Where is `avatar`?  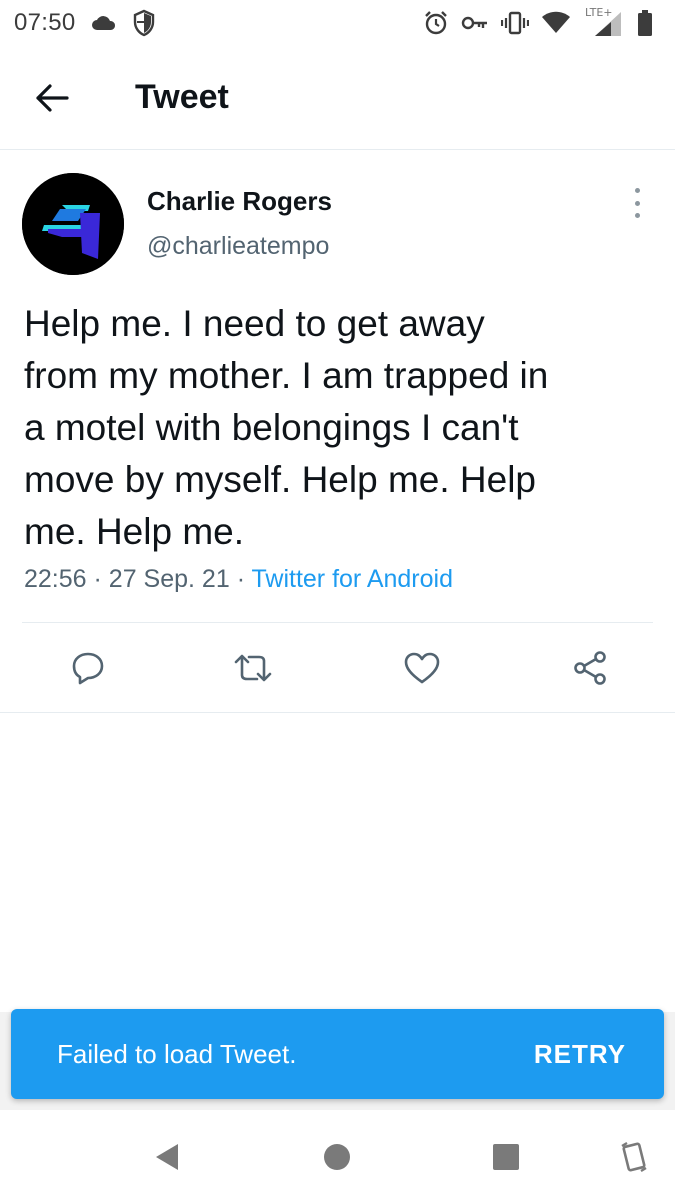
avatar is located at coordinates (73, 224).